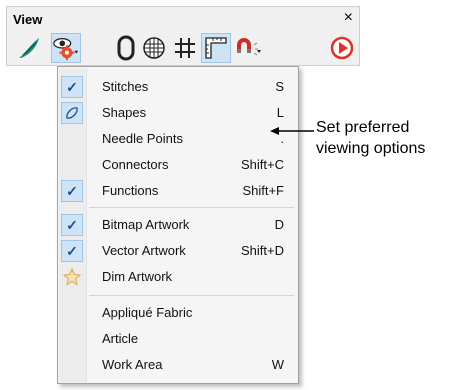 This screenshot has width=470, height=390. Describe the element at coordinates (263, 190) in the screenshot. I see `menu-item-shortcut: Shift+F` at that location.